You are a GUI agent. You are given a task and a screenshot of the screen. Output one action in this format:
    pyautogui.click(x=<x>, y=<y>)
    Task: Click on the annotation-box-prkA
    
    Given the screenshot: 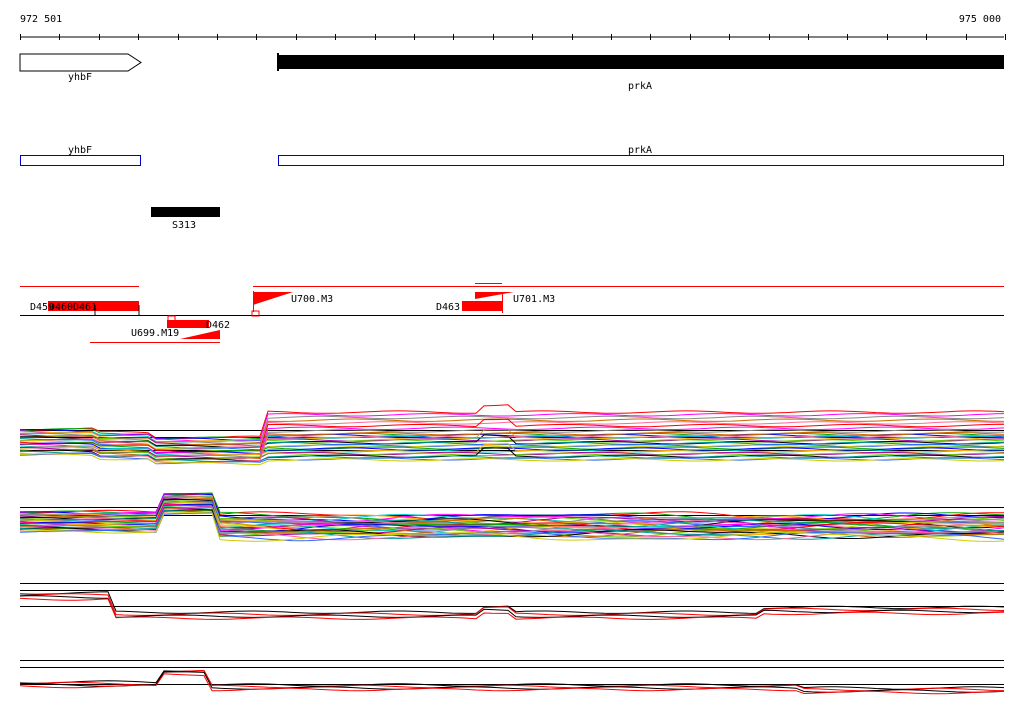 What is the action you would take?
    pyautogui.click(x=641, y=160)
    